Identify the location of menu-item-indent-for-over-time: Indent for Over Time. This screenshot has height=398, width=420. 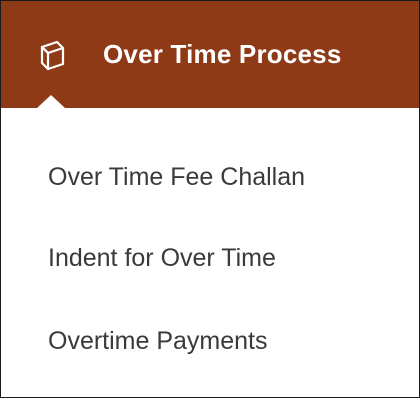
(162, 258).